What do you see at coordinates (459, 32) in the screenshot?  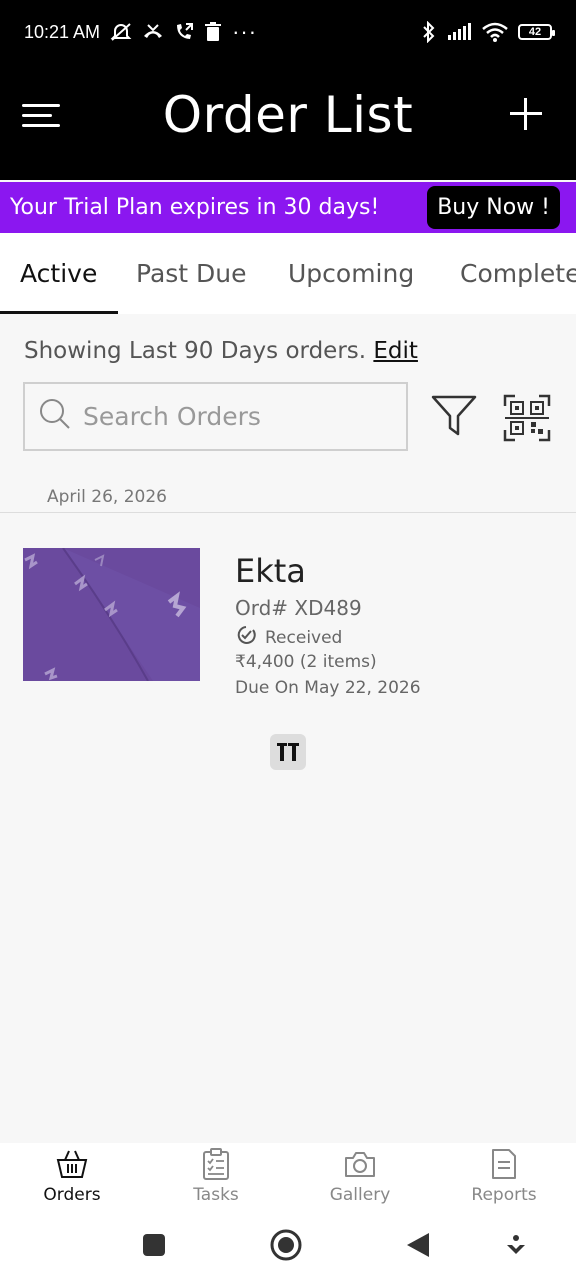 I see `signal-icon` at bounding box center [459, 32].